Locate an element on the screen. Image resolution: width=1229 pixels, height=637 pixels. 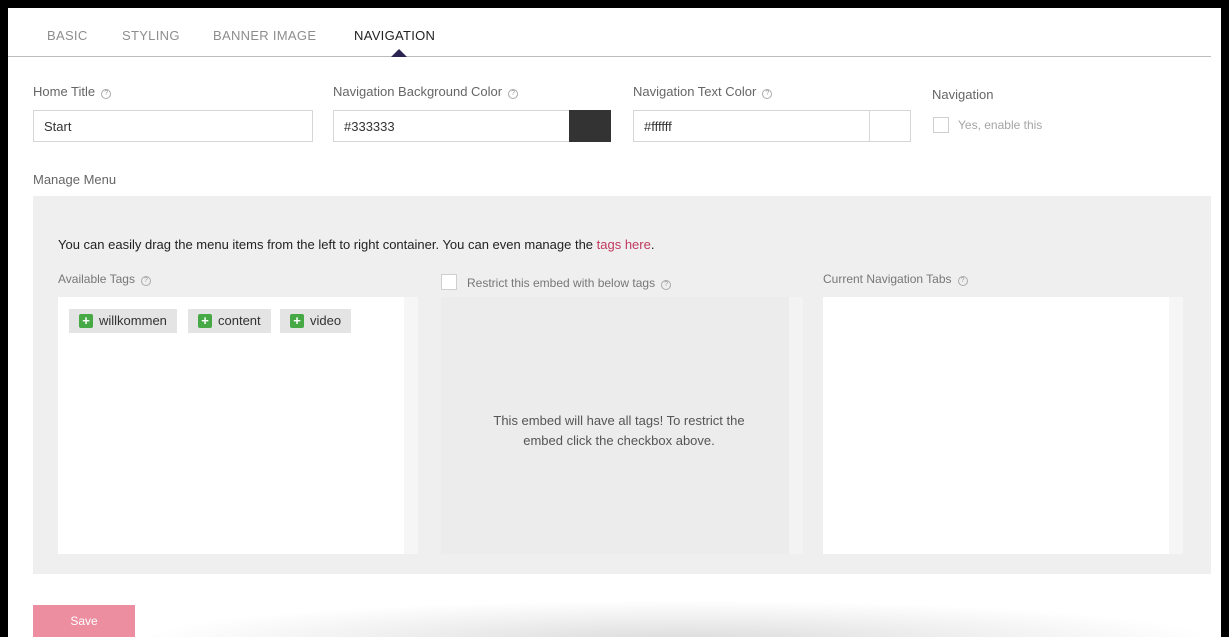
nav-text-color-input is located at coordinates (751, 126).